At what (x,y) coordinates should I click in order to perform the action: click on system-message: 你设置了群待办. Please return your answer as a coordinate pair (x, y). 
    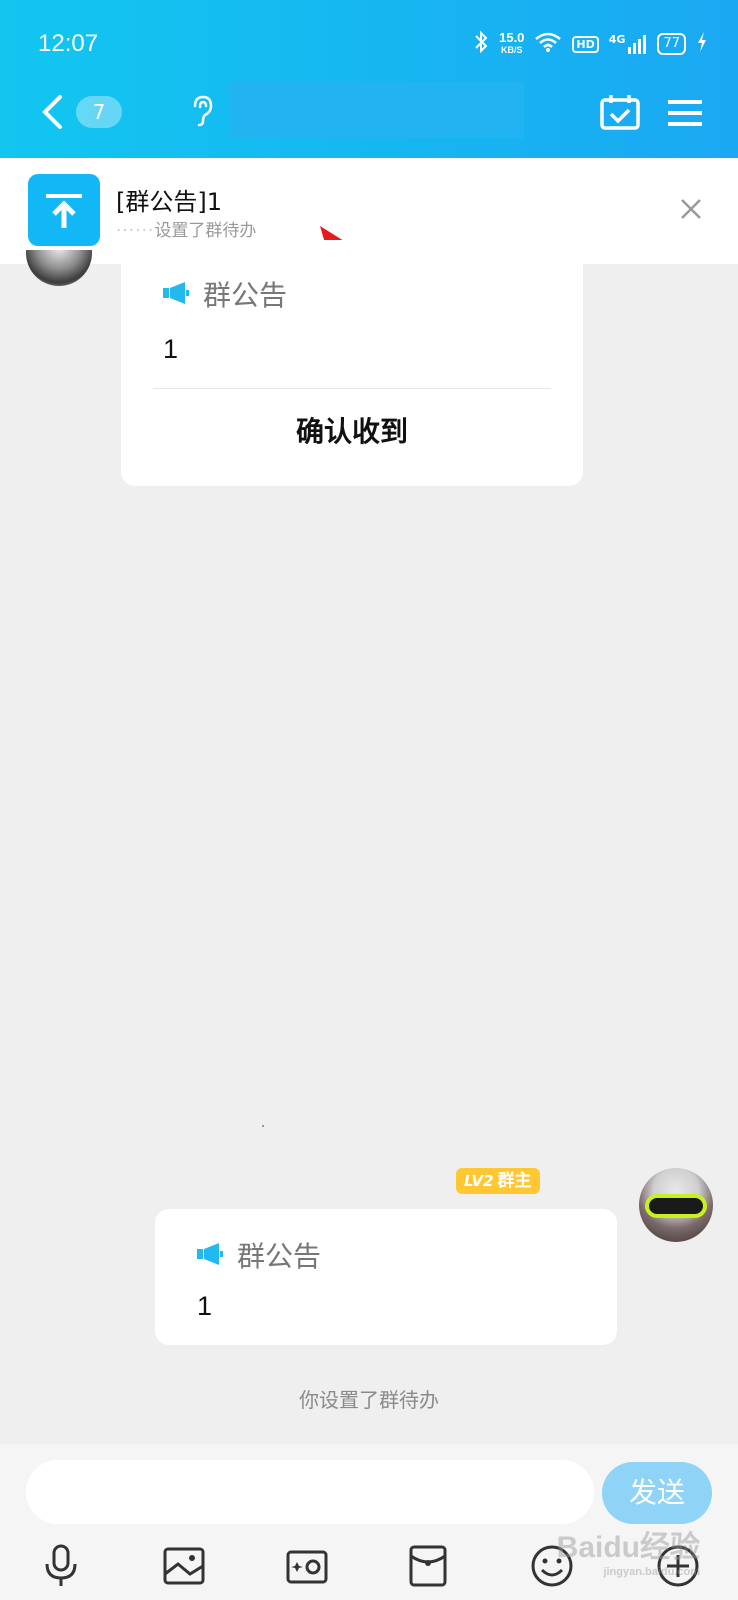
    Looking at the image, I should click on (369, 1400).